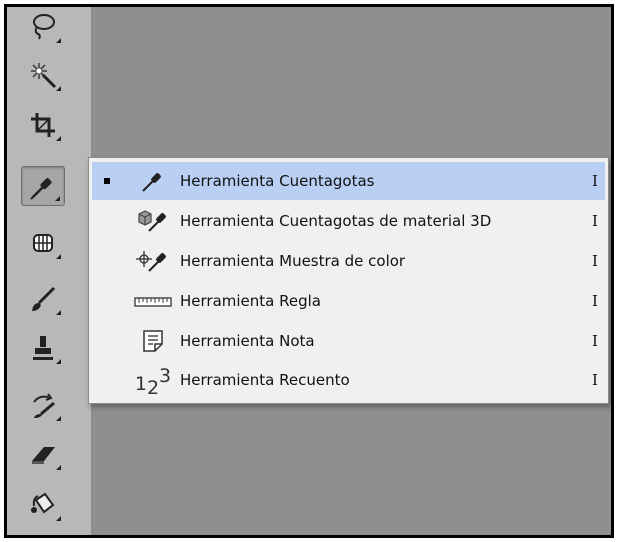 Image resolution: width=617 pixels, height=542 pixels. Describe the element at coordinates (107, 181) in the screenshot. I see `selected-bullet-icon` at that location.